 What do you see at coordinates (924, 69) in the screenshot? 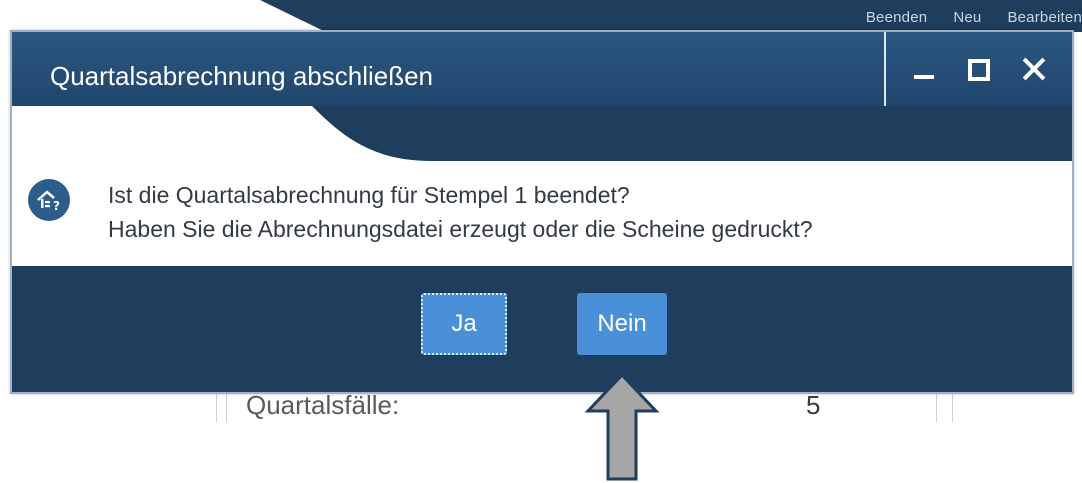
I see `minimize-button` at bounding box center [924, 69].